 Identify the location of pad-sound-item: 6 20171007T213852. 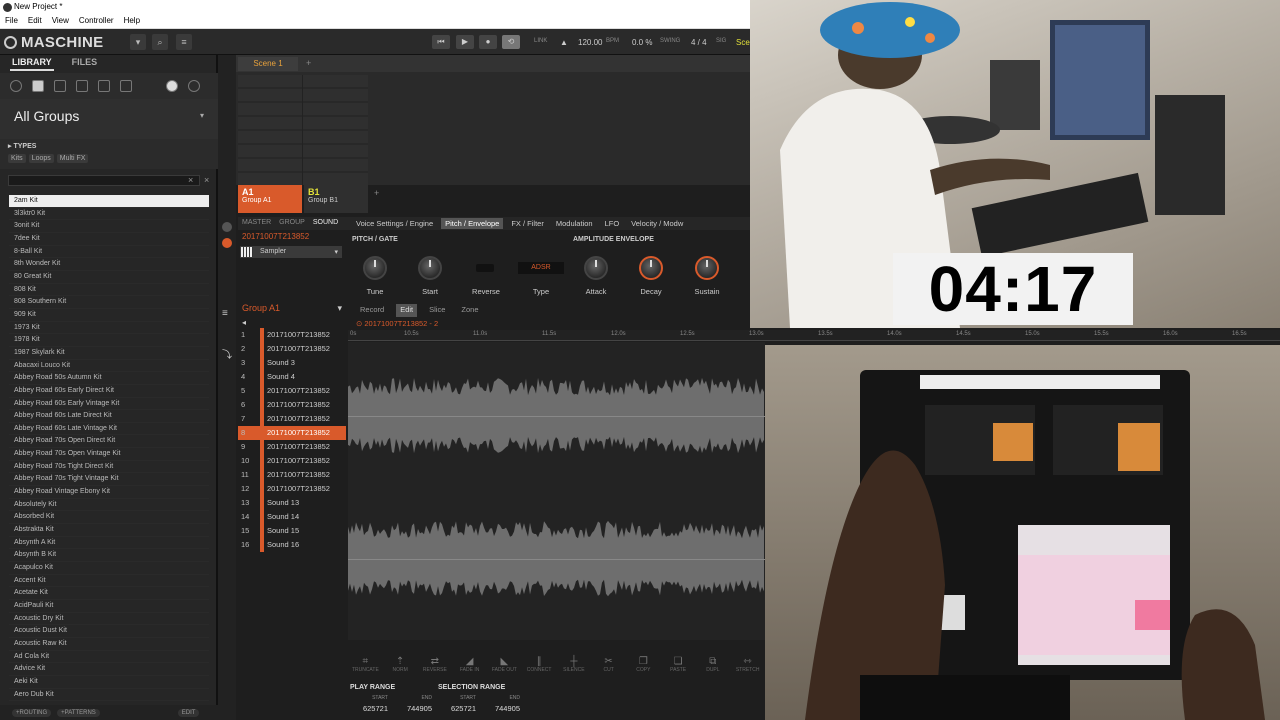
(292, 405).